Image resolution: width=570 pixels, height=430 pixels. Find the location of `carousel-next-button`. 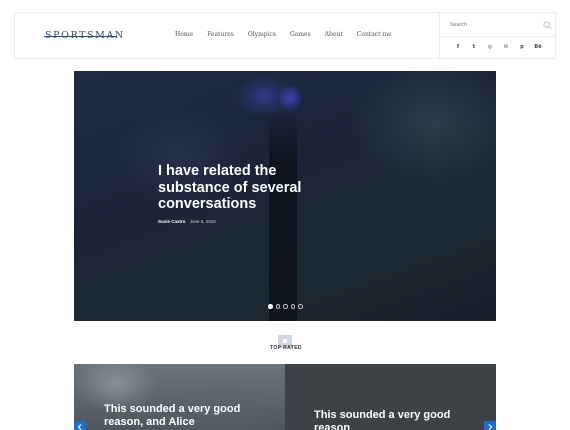

carousel-next-button is located at coordinates (490, 425).